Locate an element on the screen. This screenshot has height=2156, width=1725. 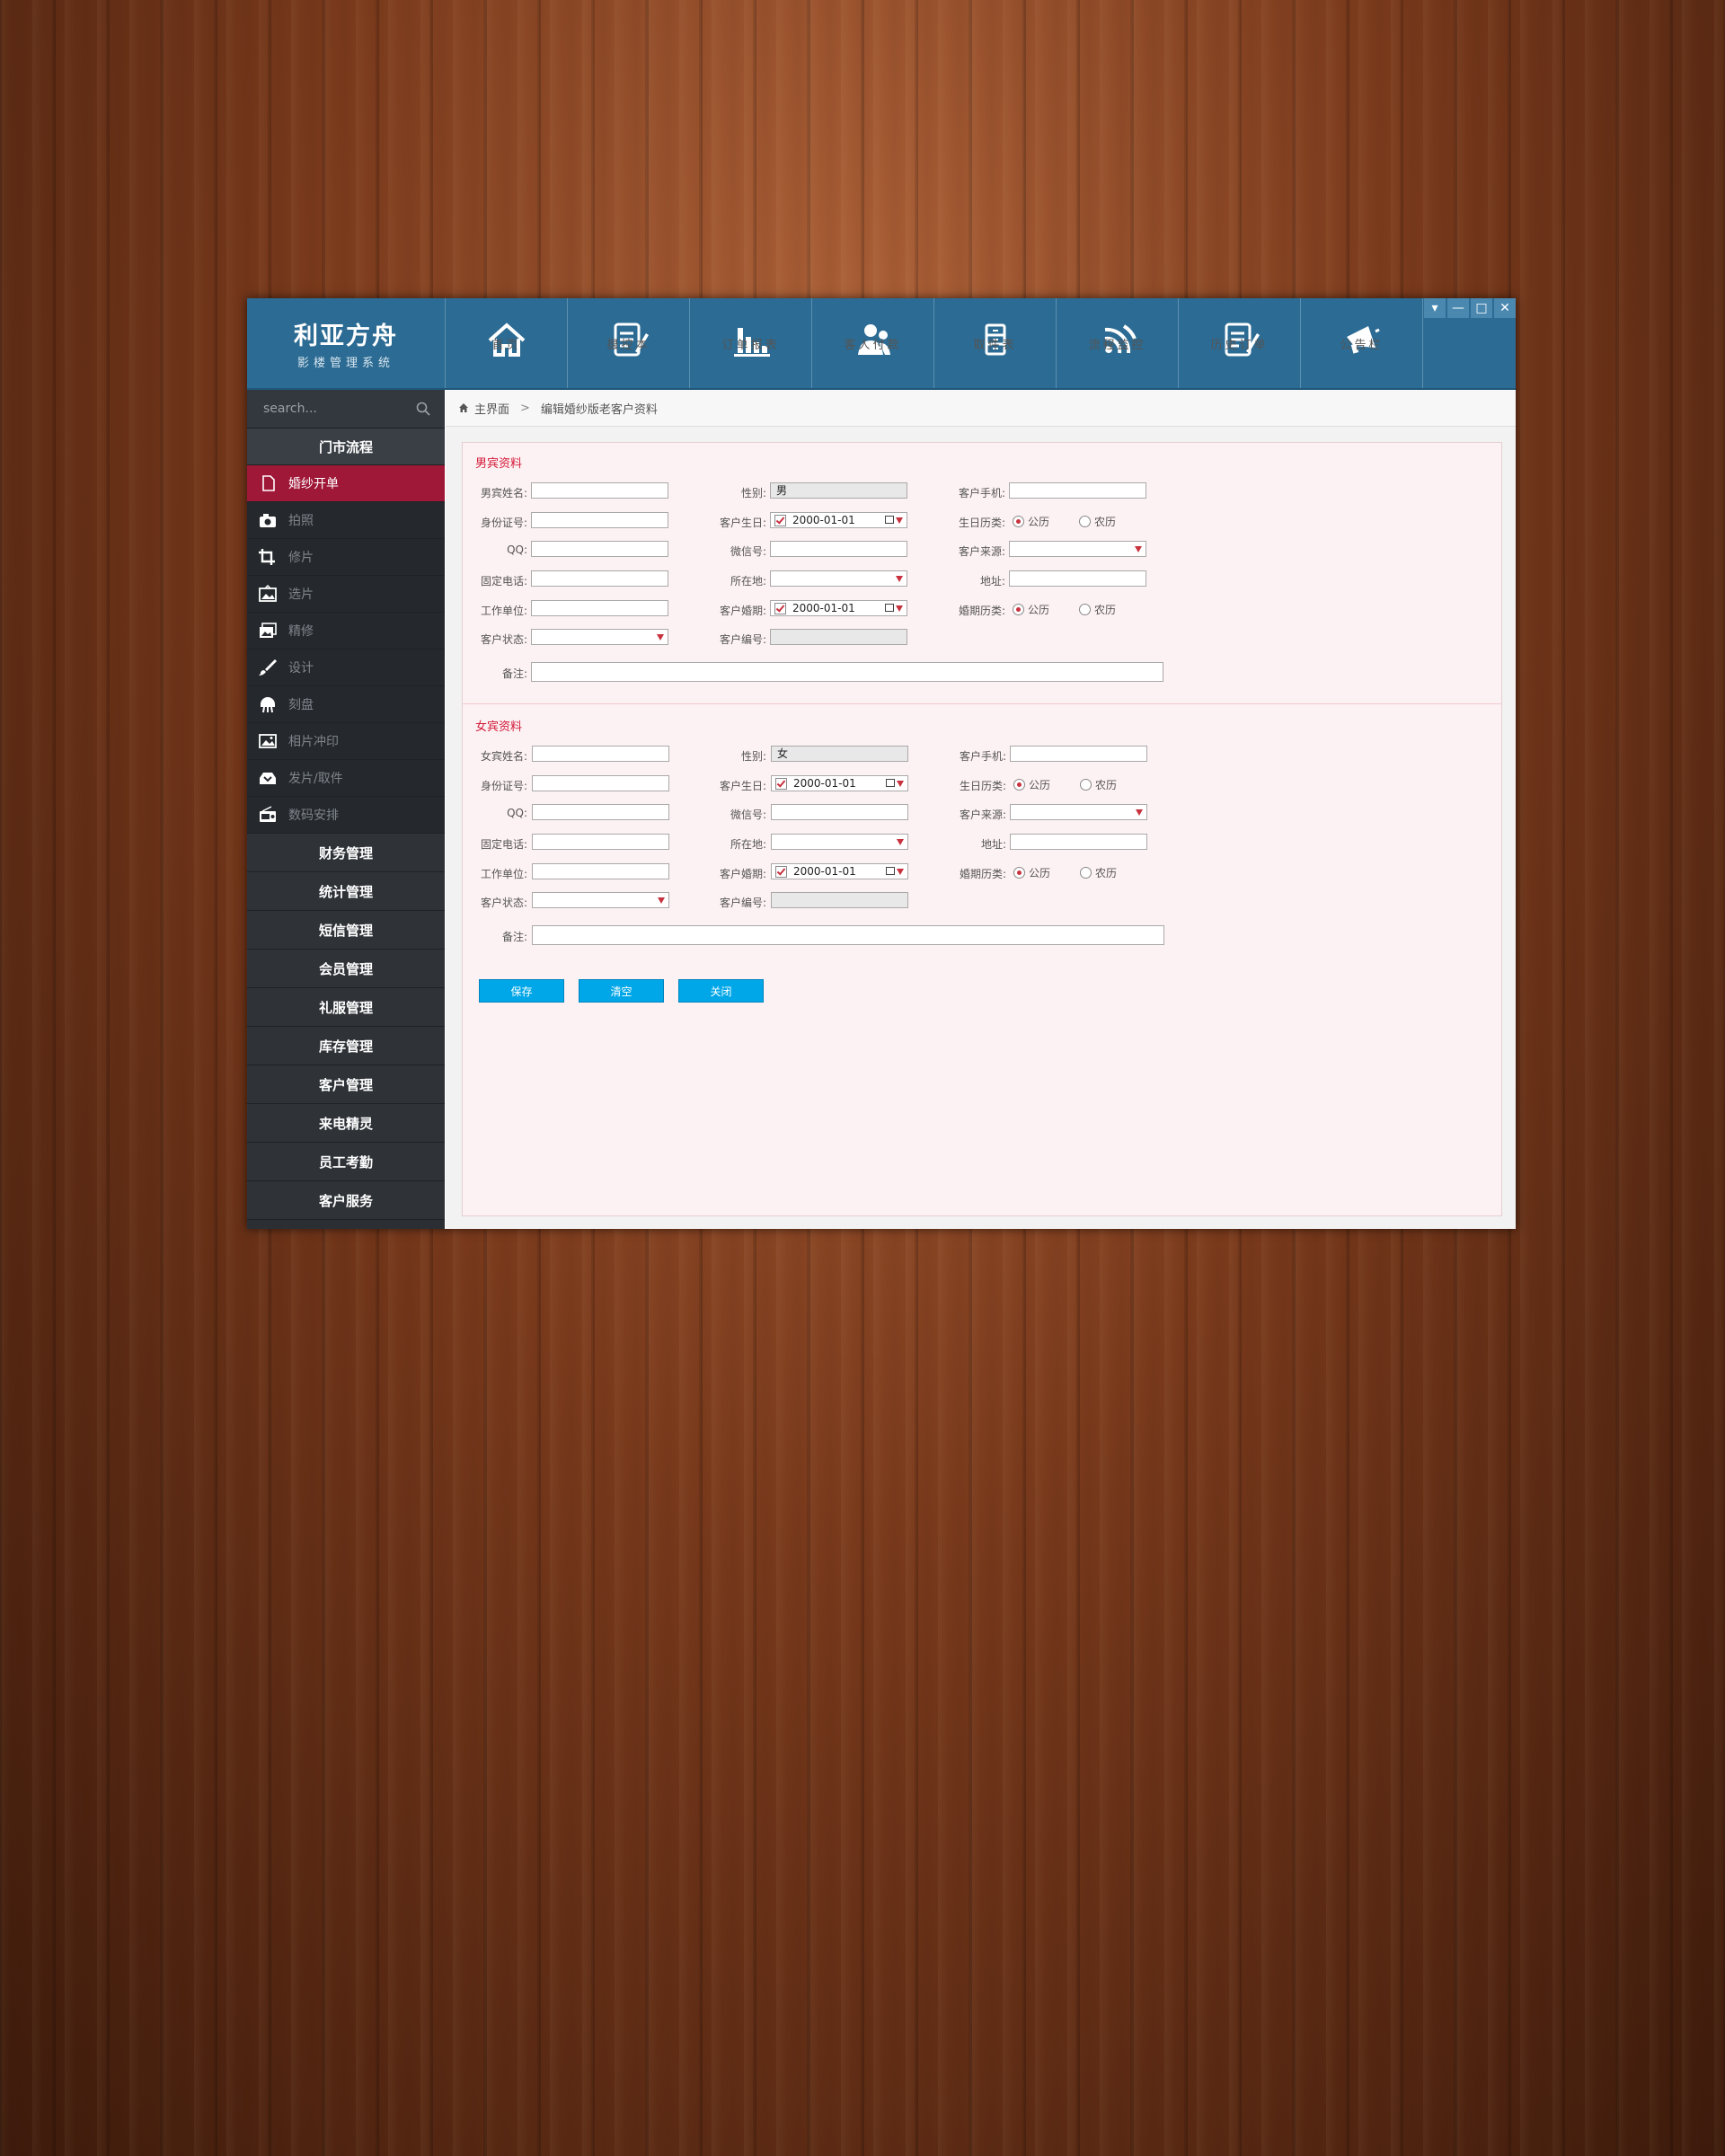
male-wedding-lunar-radio: 农历 is located at coordinates (1097, 609).